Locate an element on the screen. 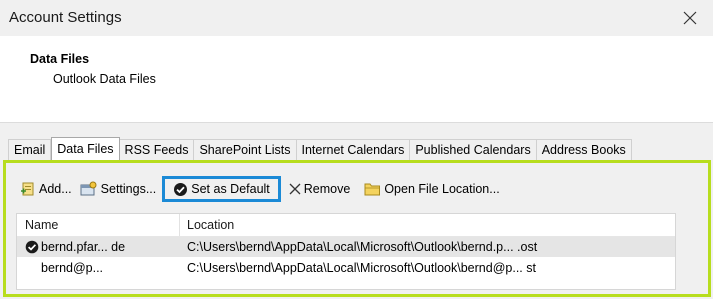 The height and width of the screenshot is (299, 713). column-divider is located at coordinates (179, 225).